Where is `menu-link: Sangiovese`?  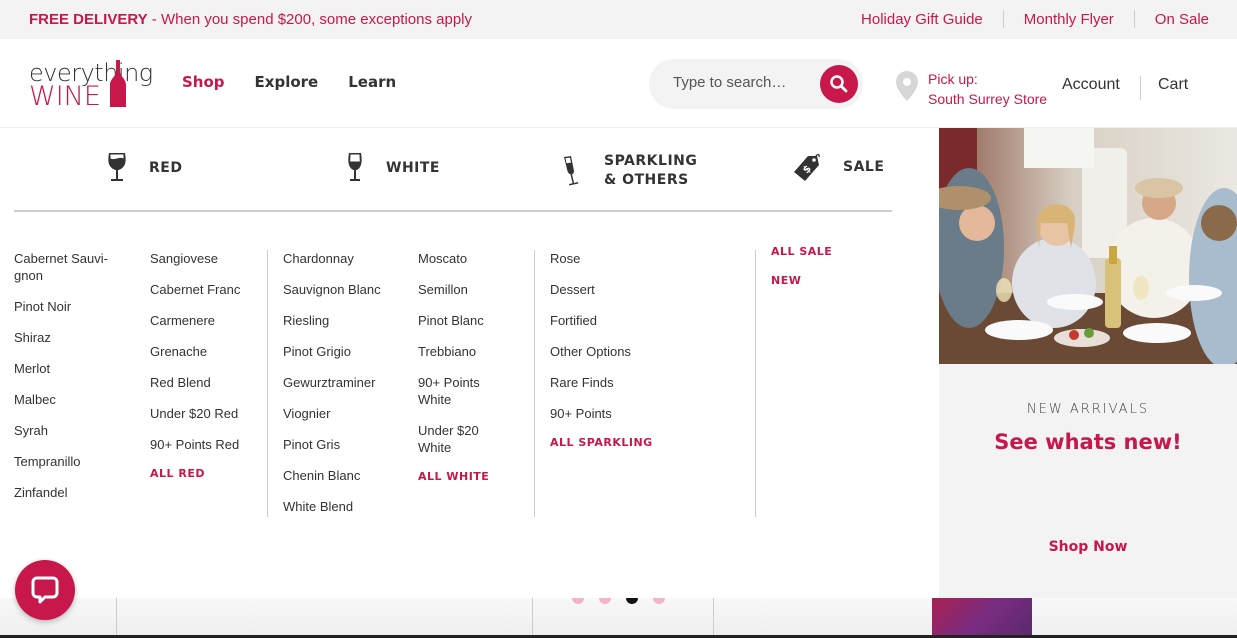
menu-link: Sangiovese is located at coordinates (205, 258).